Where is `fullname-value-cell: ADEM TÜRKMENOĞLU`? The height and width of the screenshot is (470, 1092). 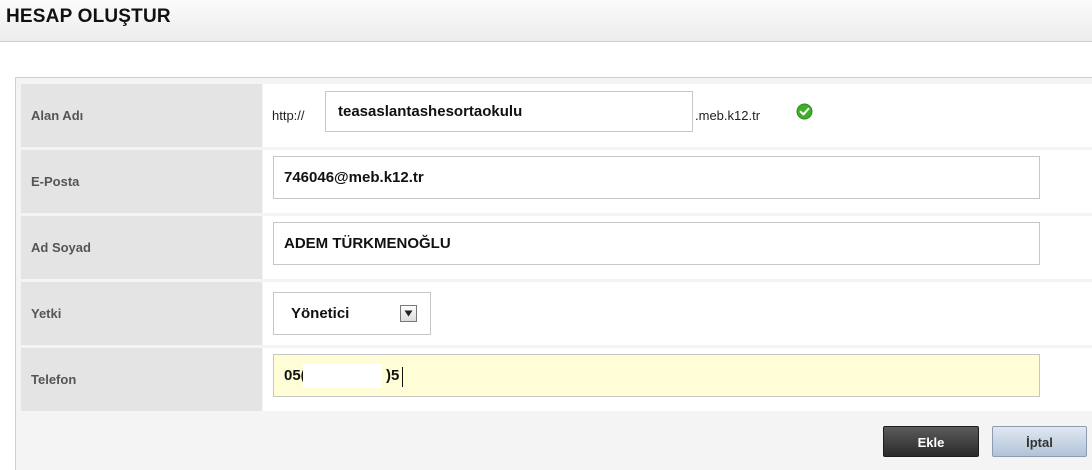
fullname-value-cell: ADEM TÜRKMENOĞLU is located at coordinates (677, 247).